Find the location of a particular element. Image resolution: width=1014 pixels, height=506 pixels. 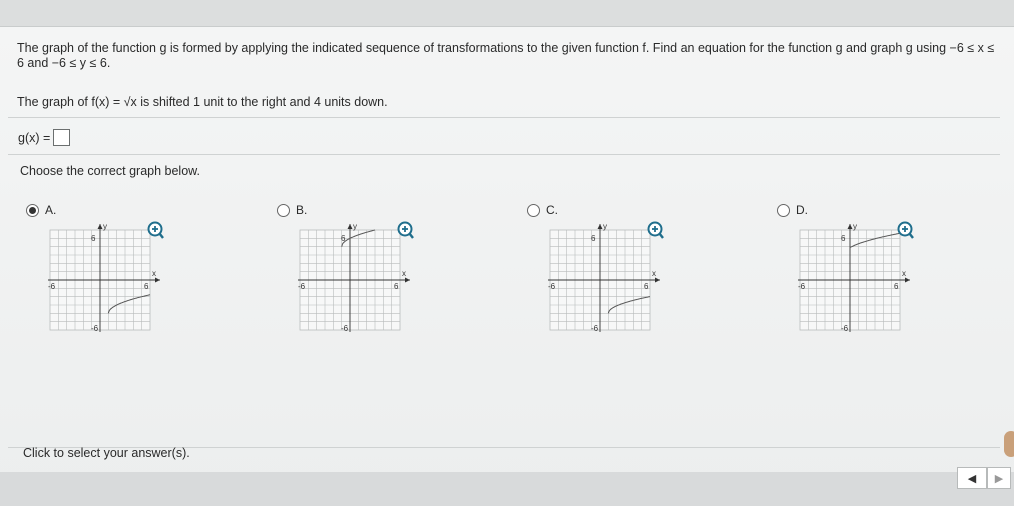

answer-input-box is located at coordinates (62, 137).